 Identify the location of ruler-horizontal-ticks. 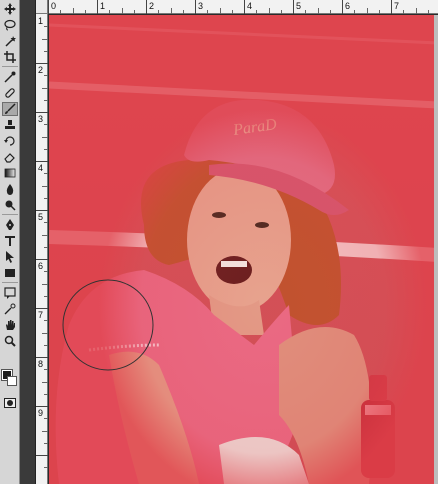
(238, 7).